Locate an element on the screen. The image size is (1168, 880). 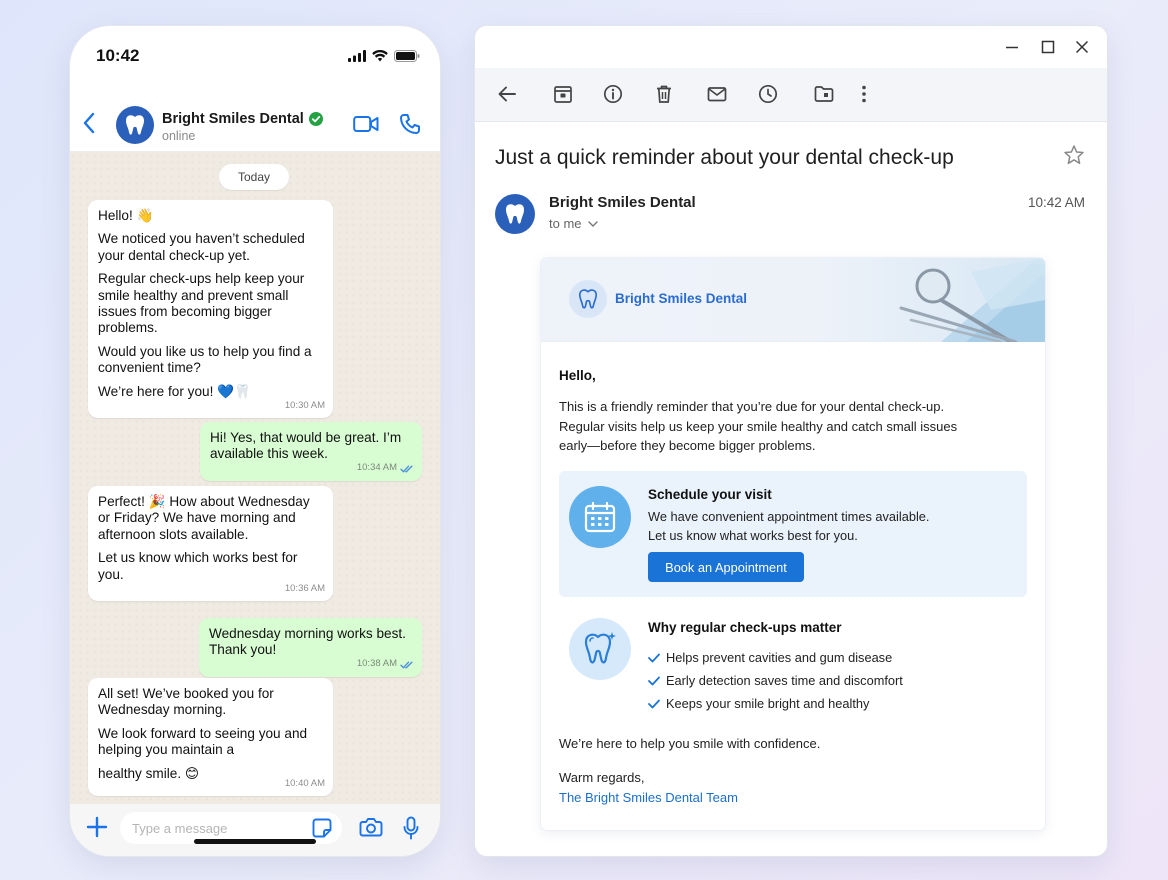
sender-avatar is located at coordinates (515, 214).